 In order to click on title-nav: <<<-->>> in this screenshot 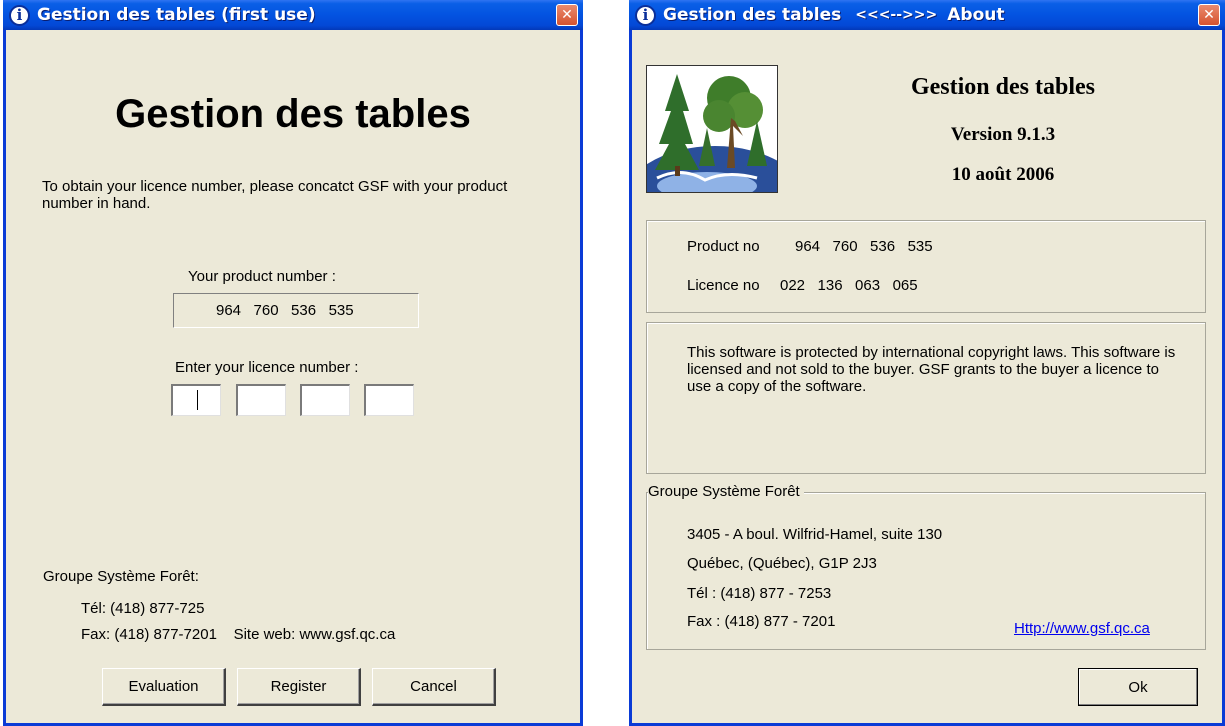, I will do `click(896, 15)`.